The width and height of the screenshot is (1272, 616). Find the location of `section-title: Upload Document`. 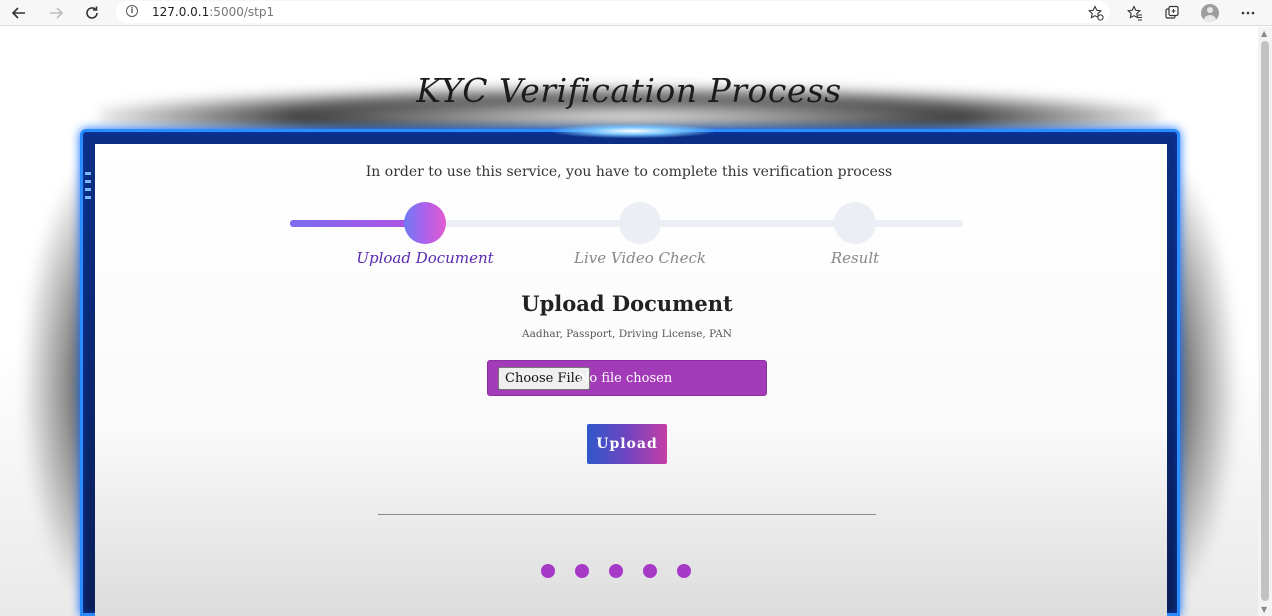

section-title: Upload Document is located at coordinates (627, 303).